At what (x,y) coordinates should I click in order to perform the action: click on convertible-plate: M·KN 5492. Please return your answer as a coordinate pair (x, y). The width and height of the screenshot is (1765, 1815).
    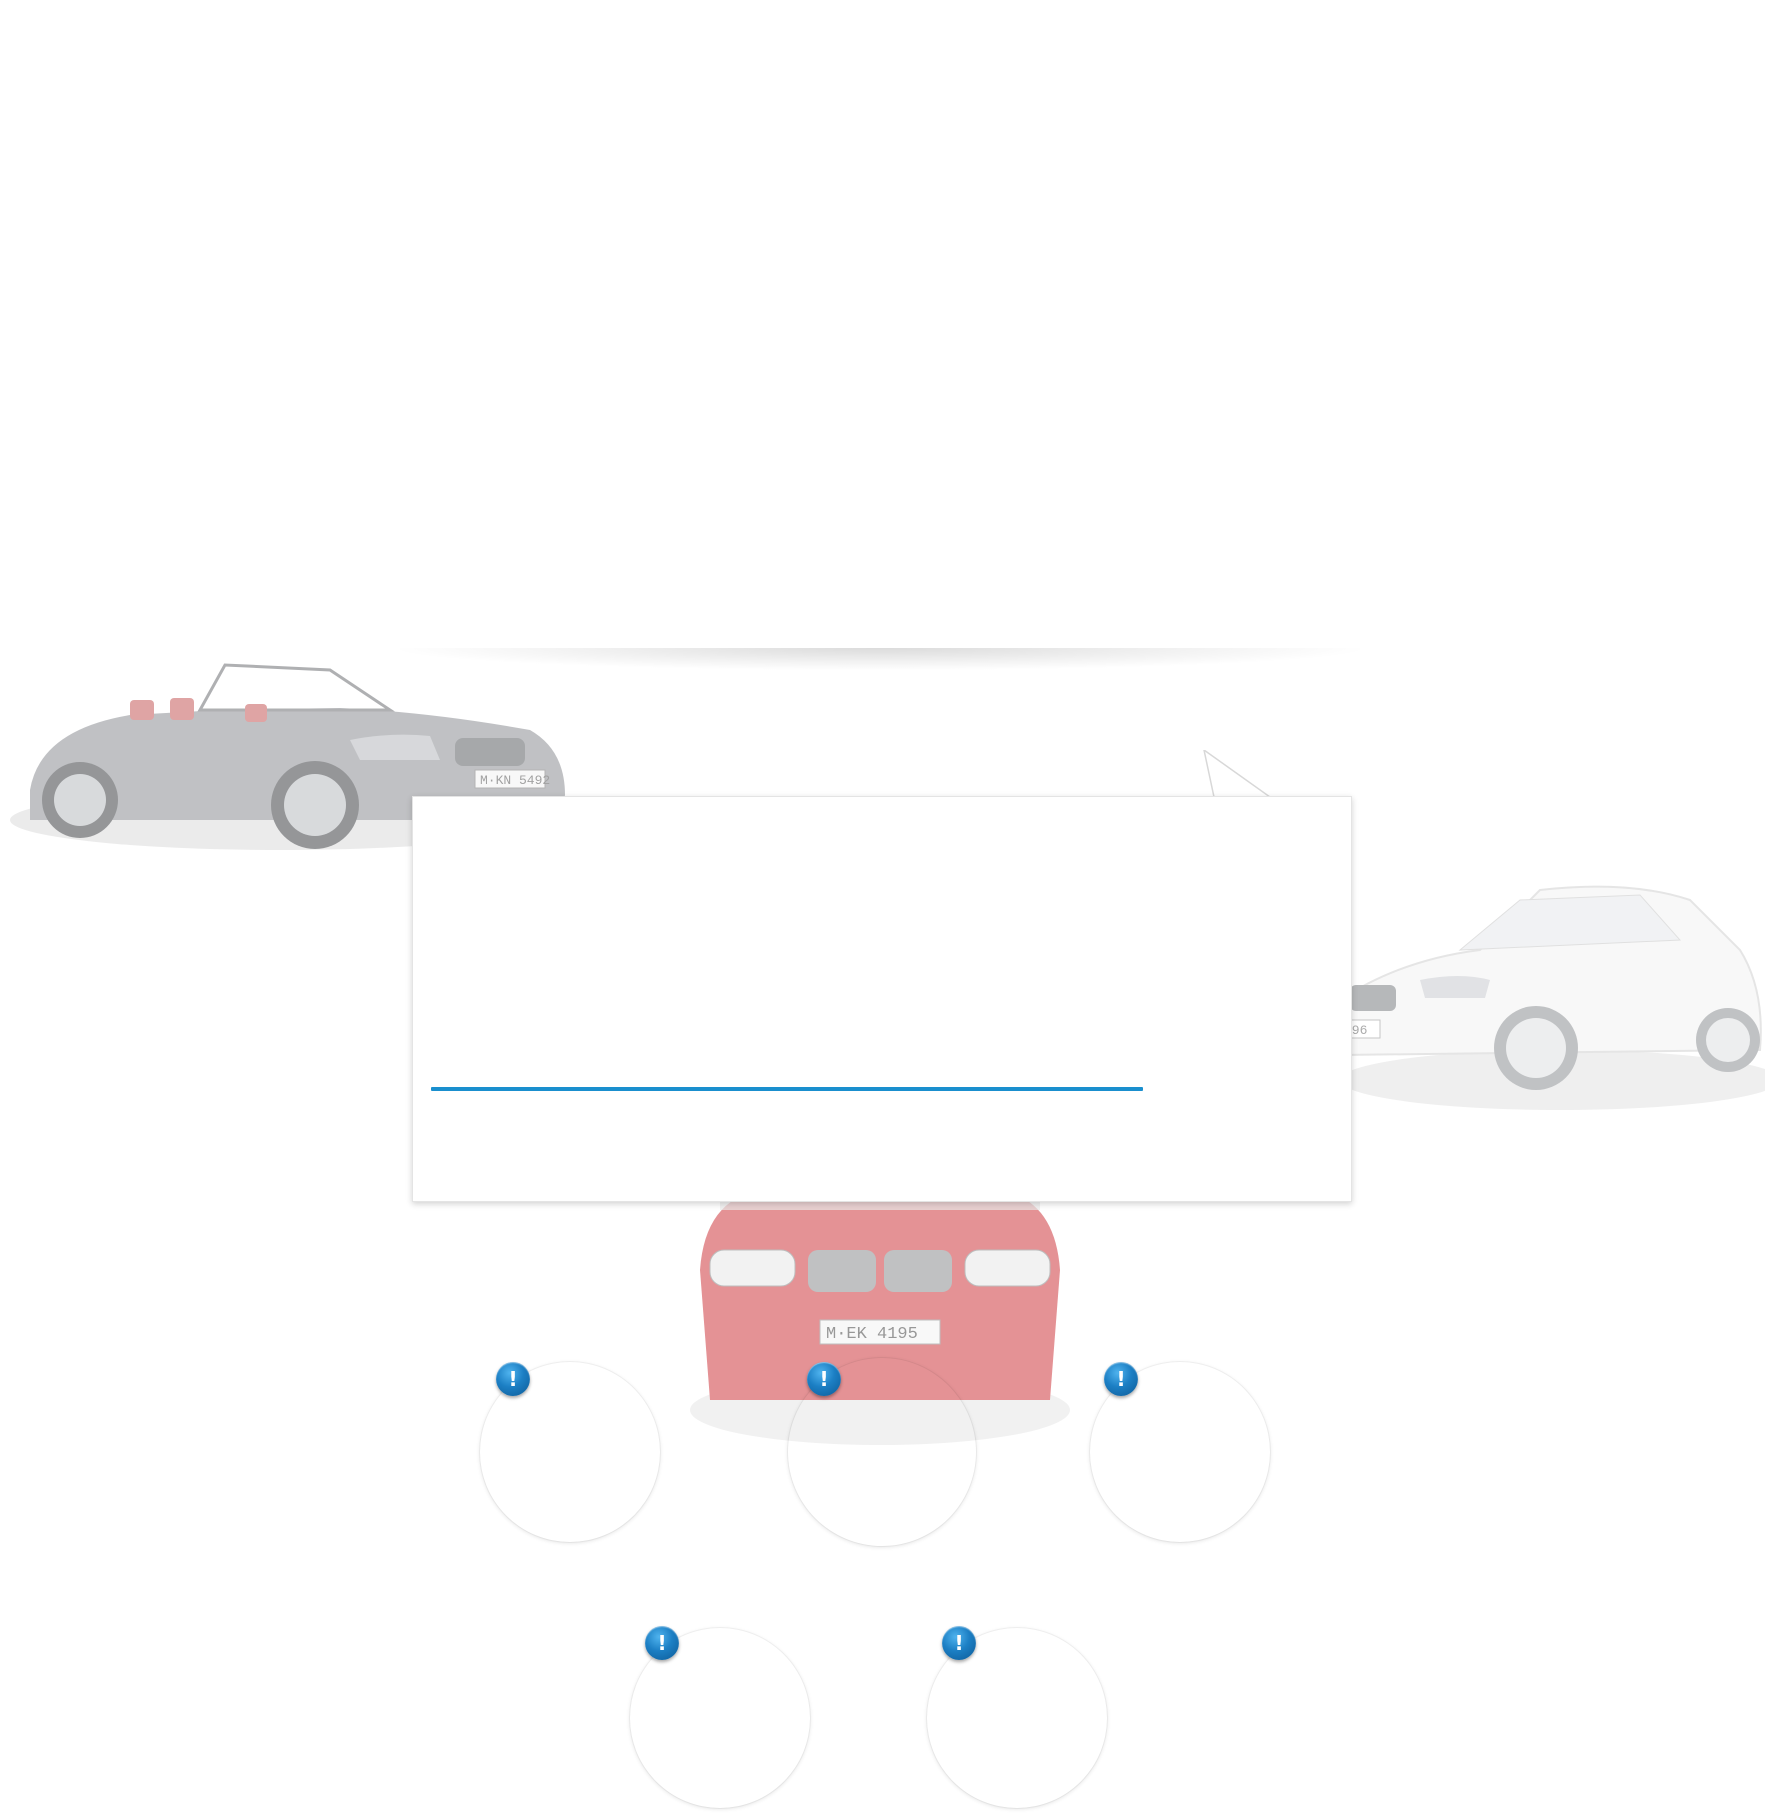
    Looking at the image, I should click on (515, 780).